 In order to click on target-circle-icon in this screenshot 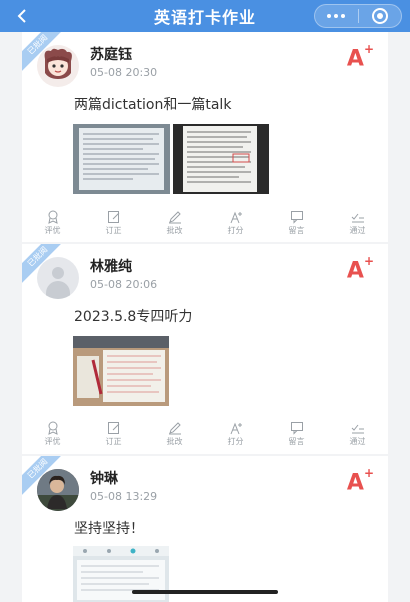, I will do `click(379, 16)`.